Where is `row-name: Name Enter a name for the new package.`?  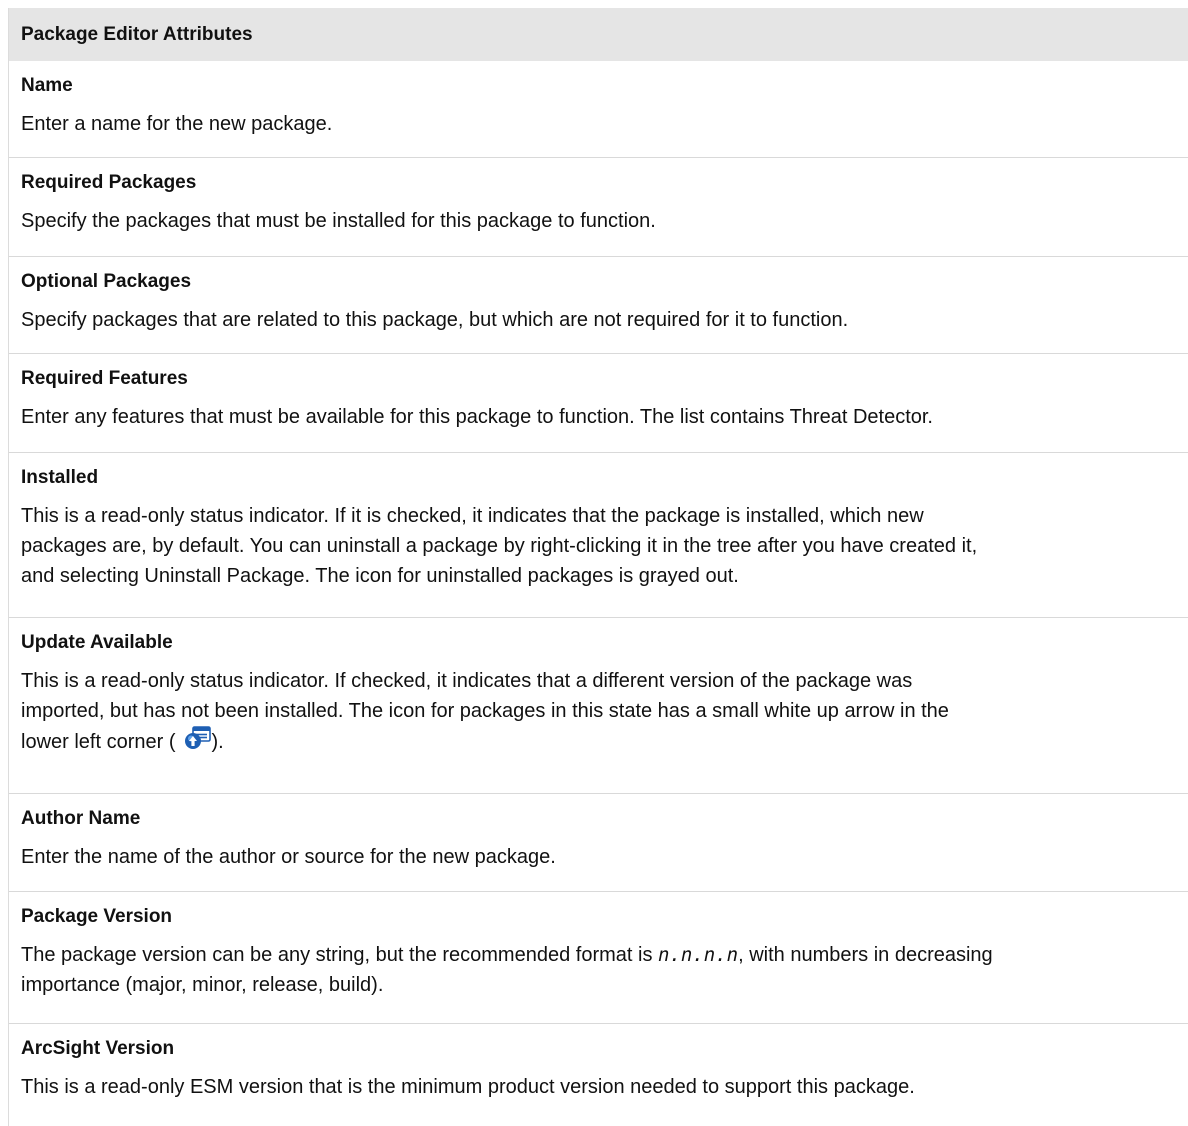
row-name: Name Enter a name for the new package. is located at coordinates (598, 109).